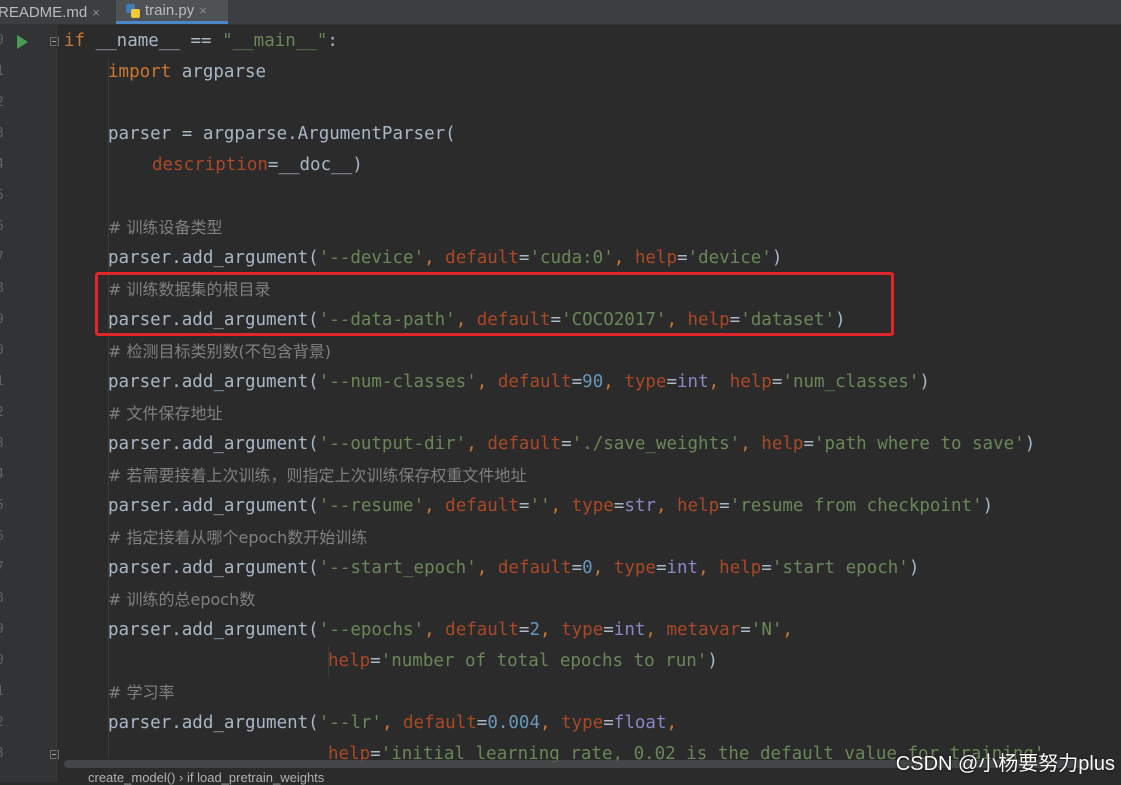 The image size is (1121, 785). What do you see at coordinates (238, 537) in the screenshot?
I see `code-comment: # 指定接着从哪个epoch数开始训练` at bounding box center [238, 537].